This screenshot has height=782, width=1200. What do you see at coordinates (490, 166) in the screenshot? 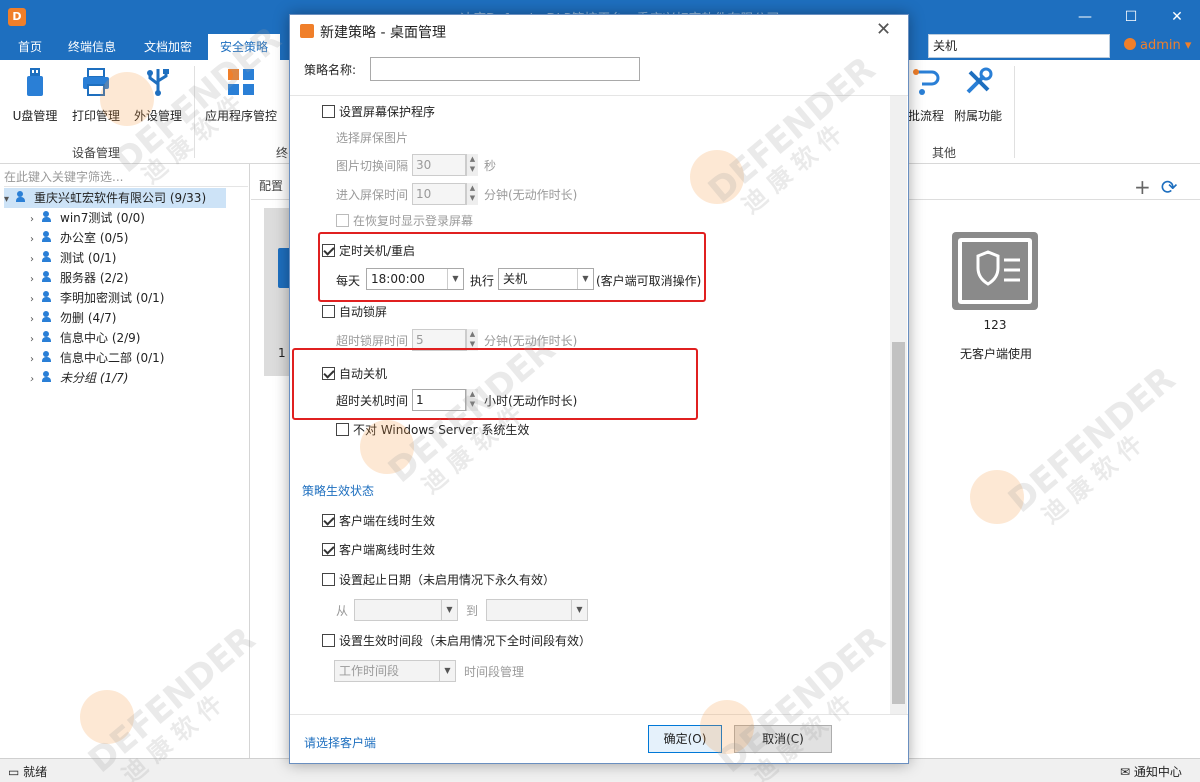
I see `interval-unit: 秒` at bounding box center [490, 166].